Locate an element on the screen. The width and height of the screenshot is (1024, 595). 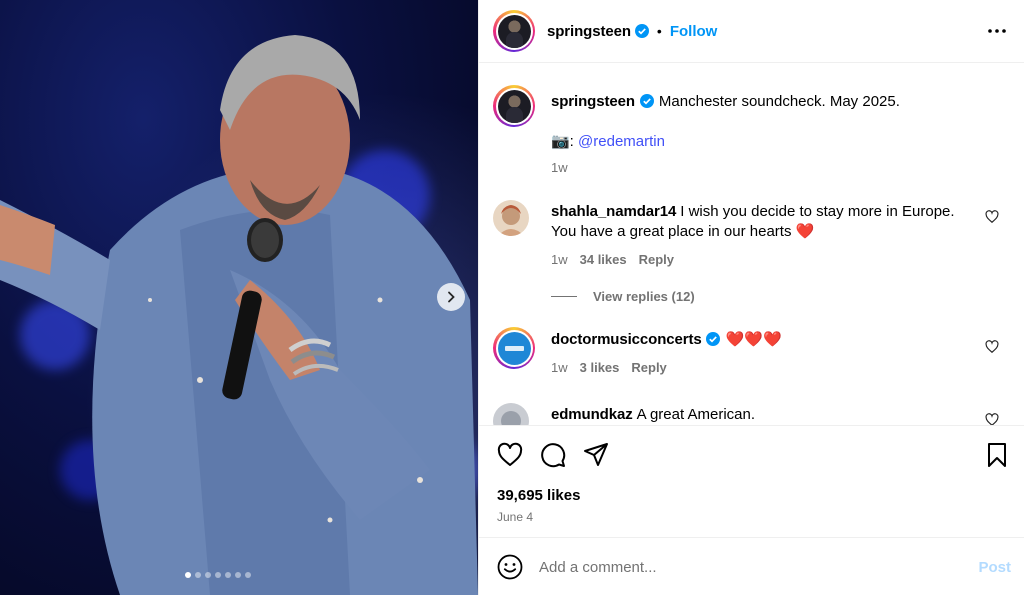
comment-bubble-icon is located at coordinates (553, 455).